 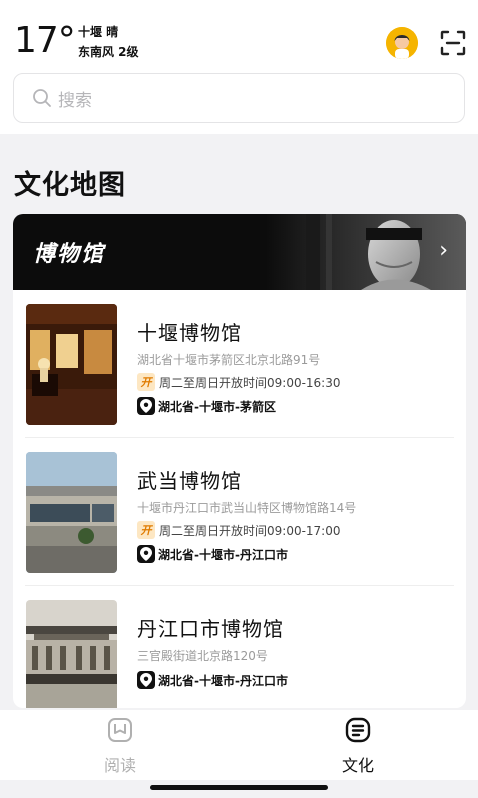 I want to click on wind-info: 东南风 2级, so click(x=108, y=52).